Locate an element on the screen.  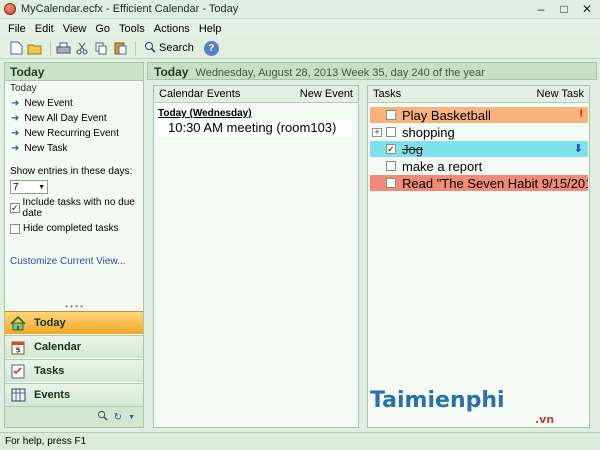
help-icon: ? is located at coordinates (211, 48).